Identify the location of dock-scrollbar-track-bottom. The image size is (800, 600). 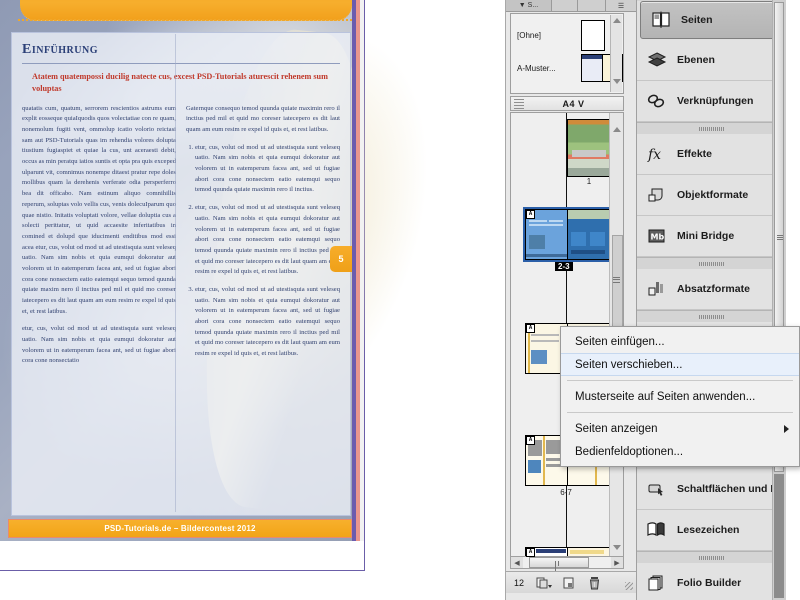
(779, 536).